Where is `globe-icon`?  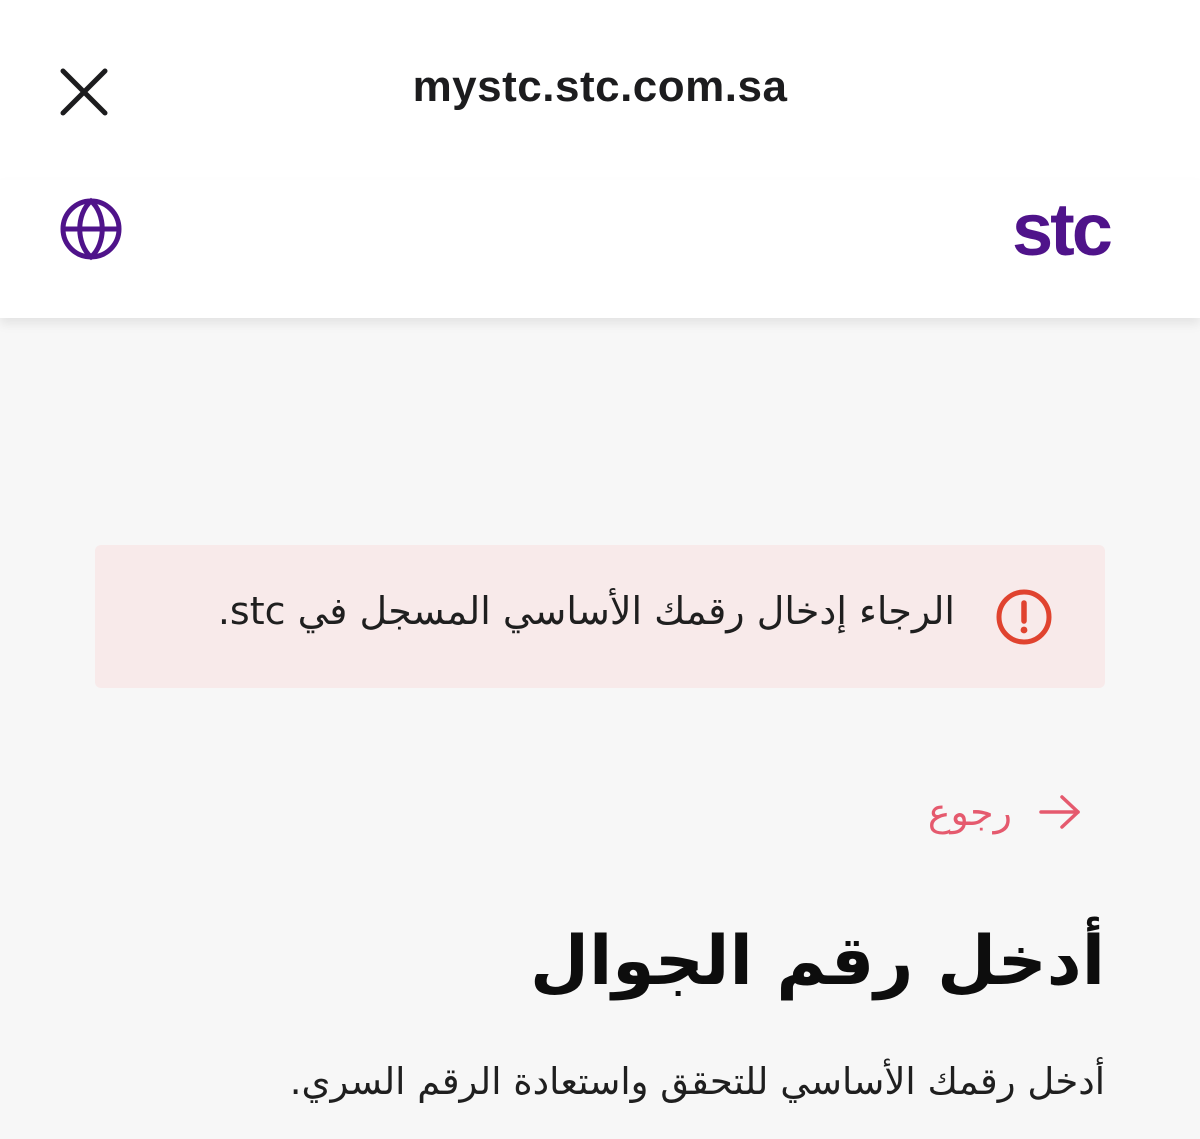 globe-icon is located at coordinates (91, 229).